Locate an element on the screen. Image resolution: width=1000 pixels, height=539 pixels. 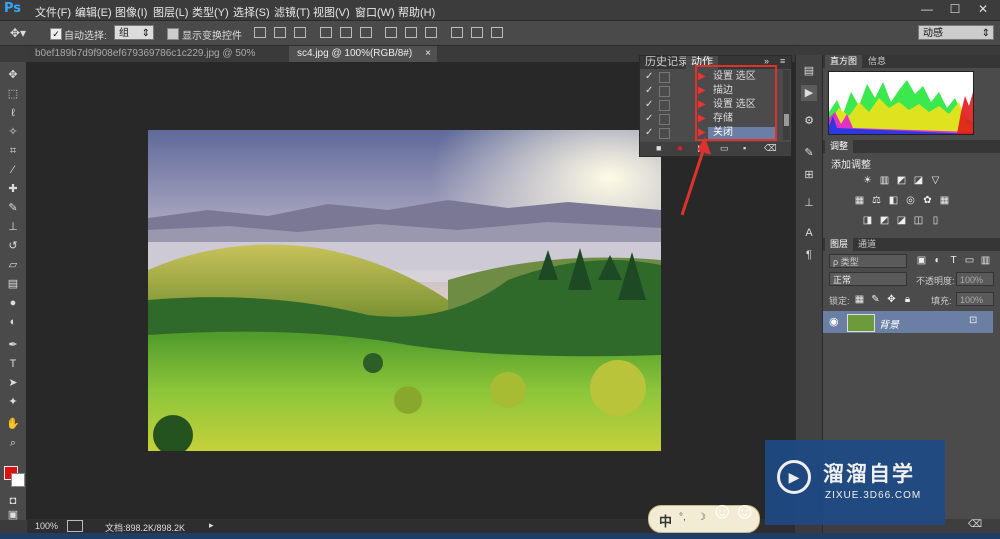
path-selection-tool-icon: ➤ is located at coordinates (13, 383).